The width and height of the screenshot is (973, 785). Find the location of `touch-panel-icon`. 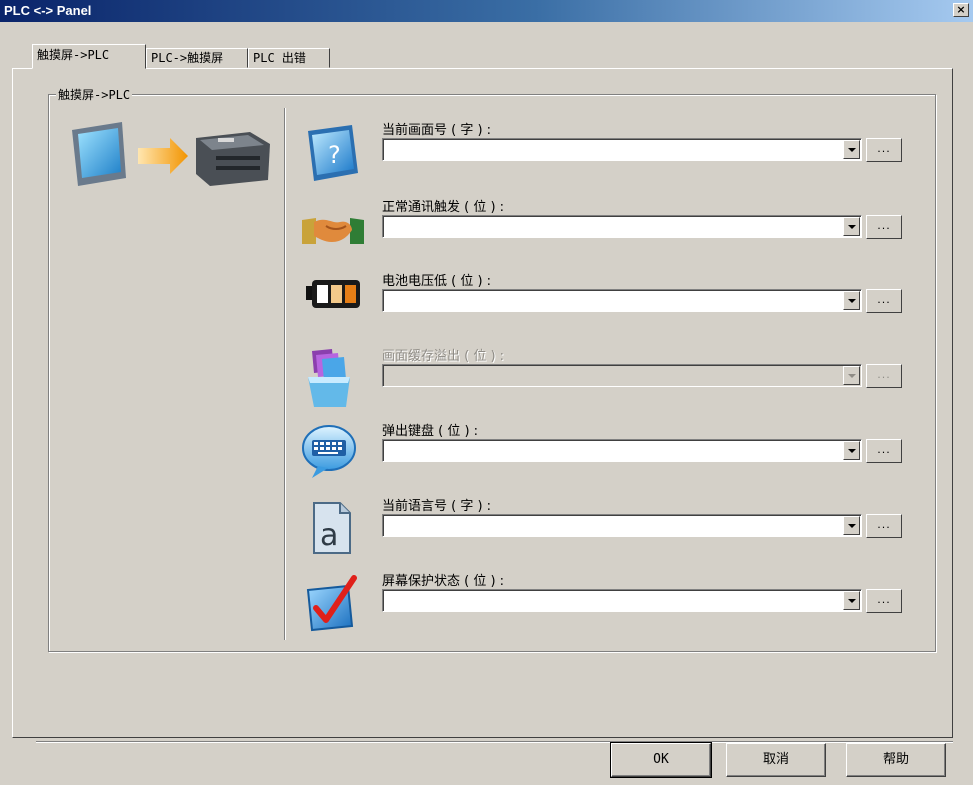

touch-panel-icon is located at coordinates (99, 154).